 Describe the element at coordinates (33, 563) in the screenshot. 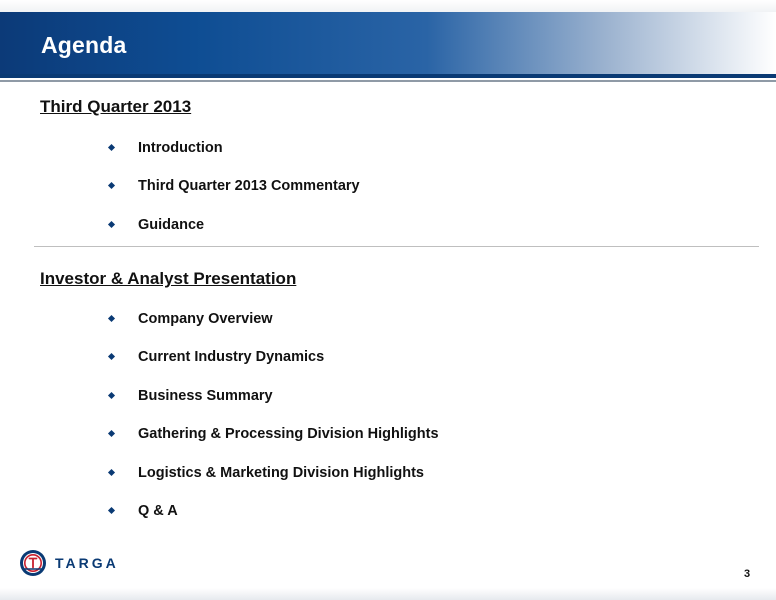

I see `targa-emblem-icon` at that location.